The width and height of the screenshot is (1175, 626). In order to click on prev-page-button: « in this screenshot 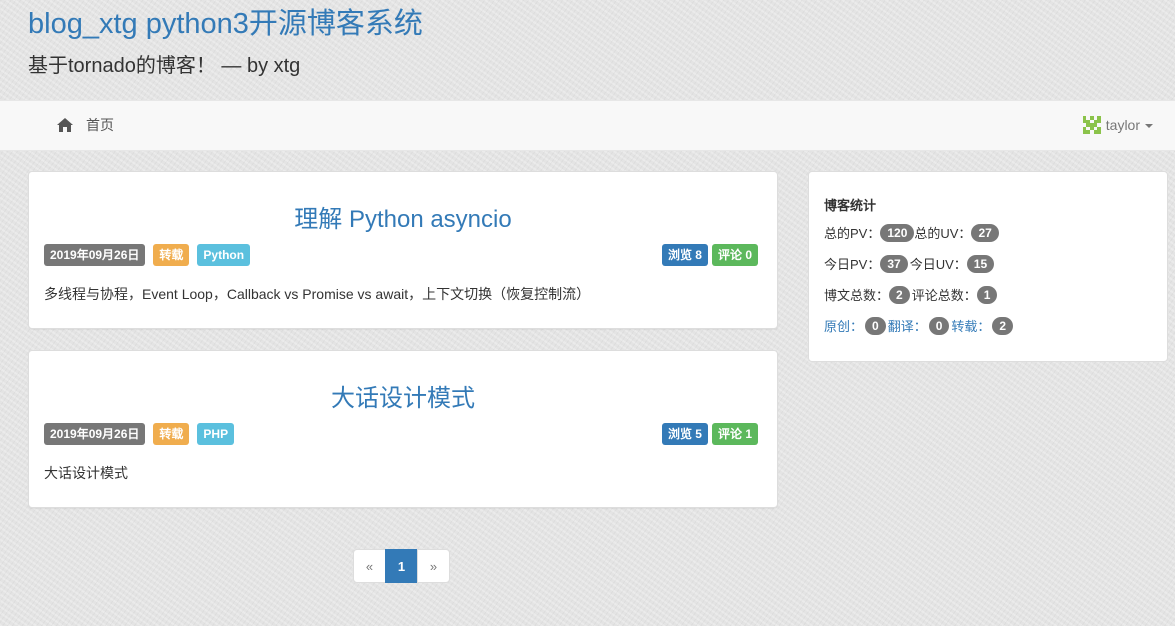, I will do `click(369, 566)`.